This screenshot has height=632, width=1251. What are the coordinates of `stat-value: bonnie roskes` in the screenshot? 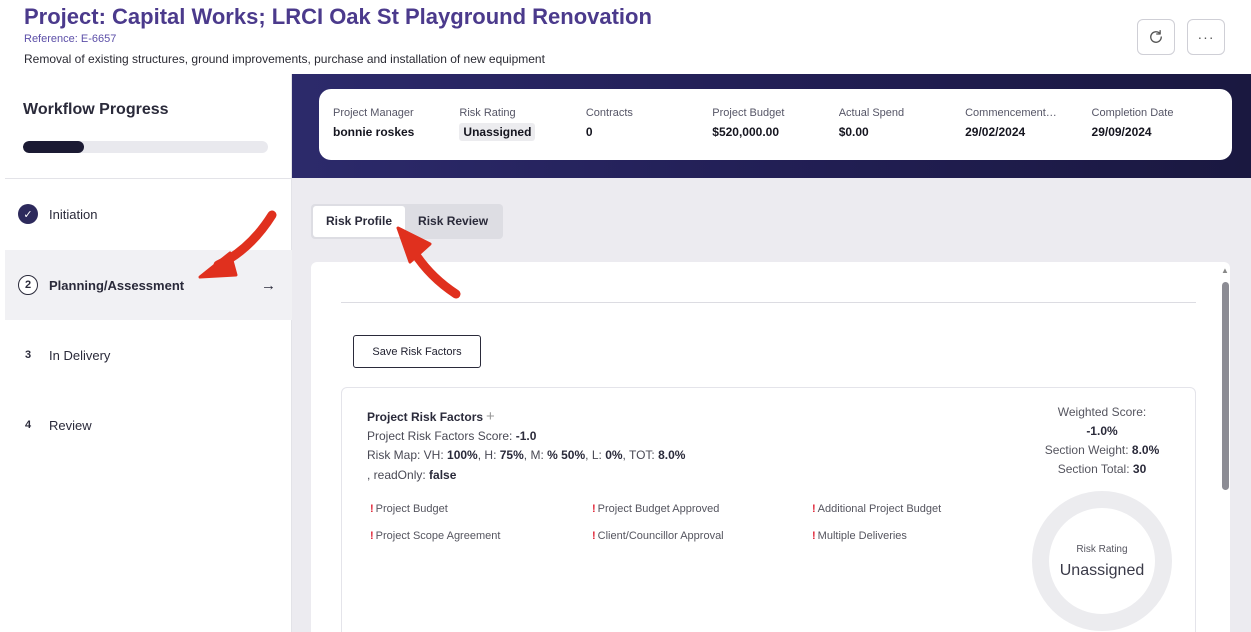 It's located at (374, 132).